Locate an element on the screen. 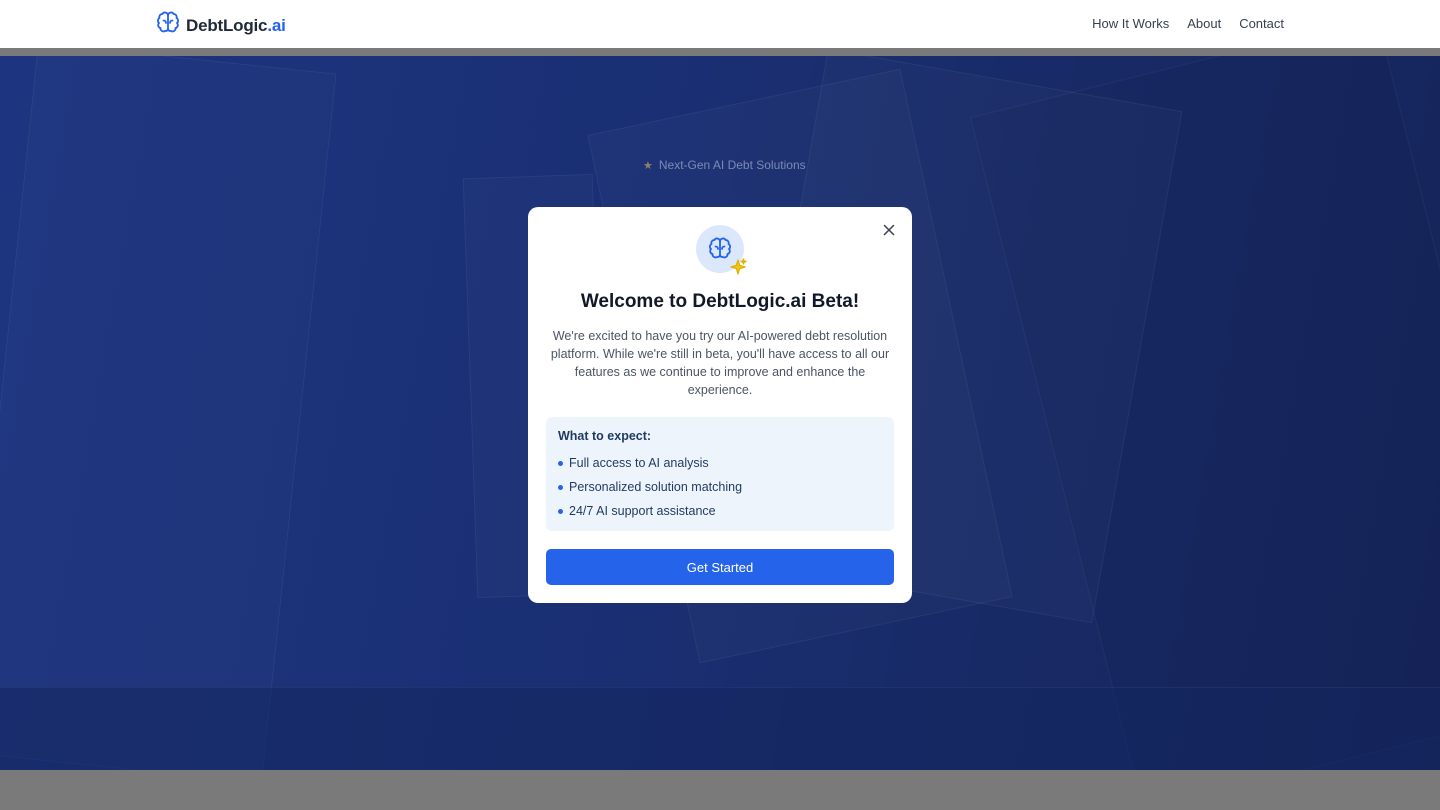 This screenshot has height=810, width=1440. nav-link-contact: Contact is located at coordinates (1261, 23).